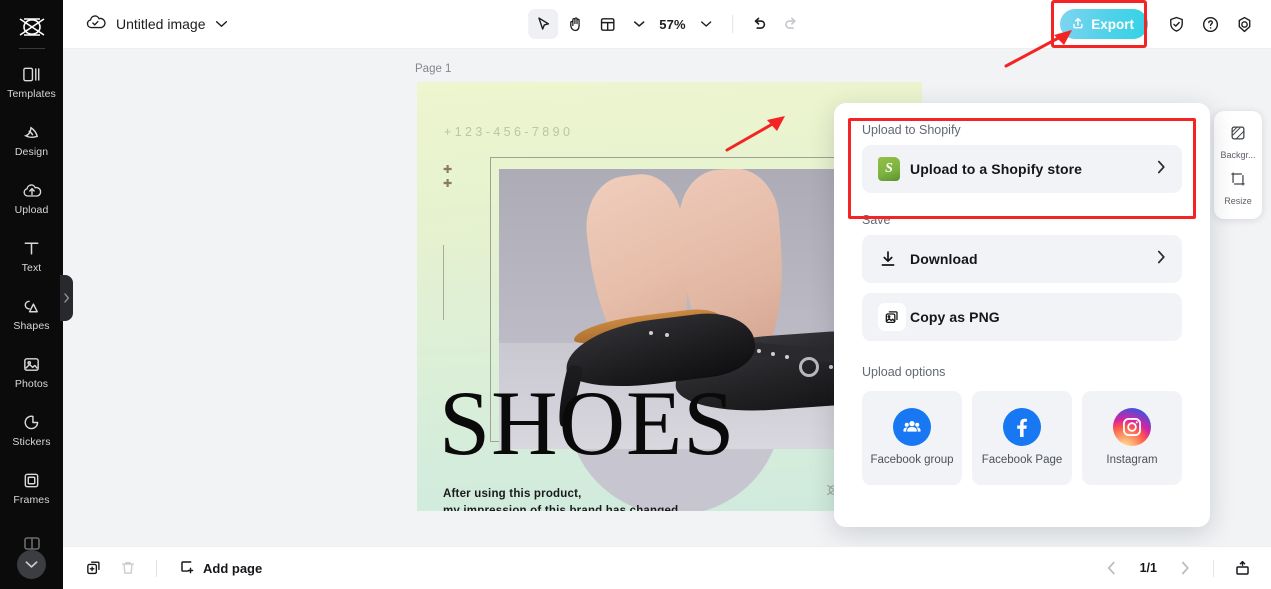  What do you see at coordinates (1022, 427) in the screenshot?
I see `facebook-icon` at bounding box center [1022, 427].